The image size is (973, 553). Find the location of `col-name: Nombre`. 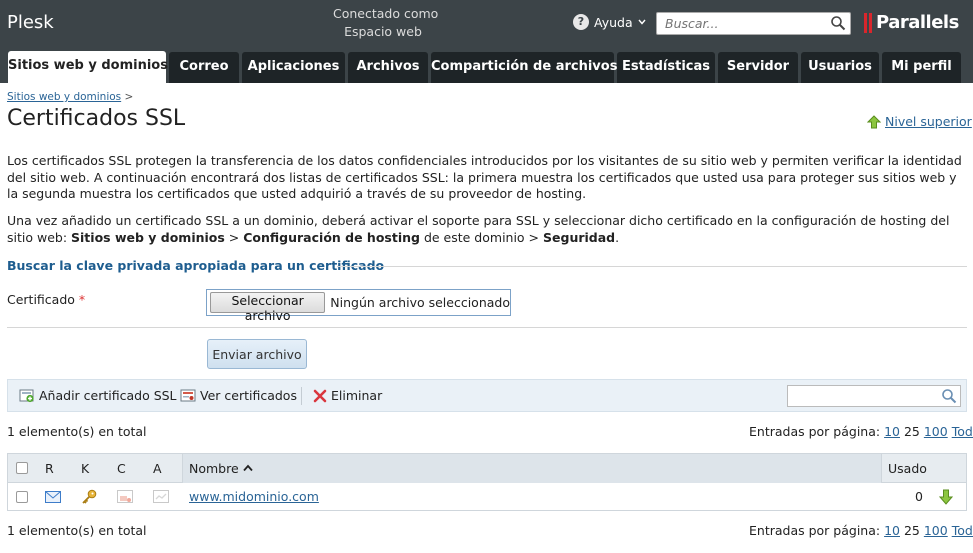

col-name: Nombre is located at coordinates (221, 468).